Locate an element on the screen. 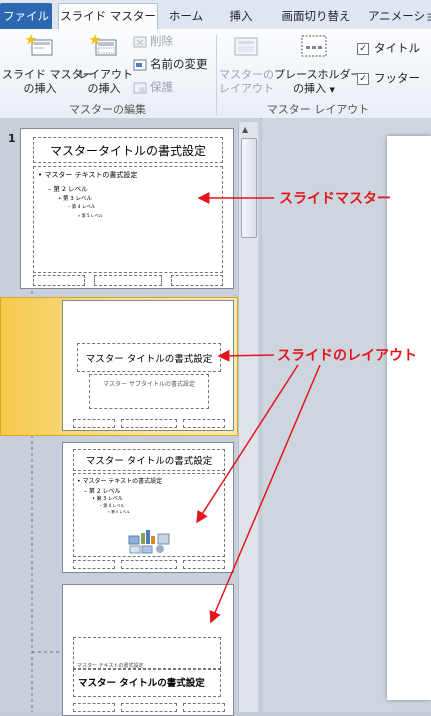 The height and width of the screenshot is (716, 431). annotation-slide-master: スライドマスター is located at coordinates (335, 199).